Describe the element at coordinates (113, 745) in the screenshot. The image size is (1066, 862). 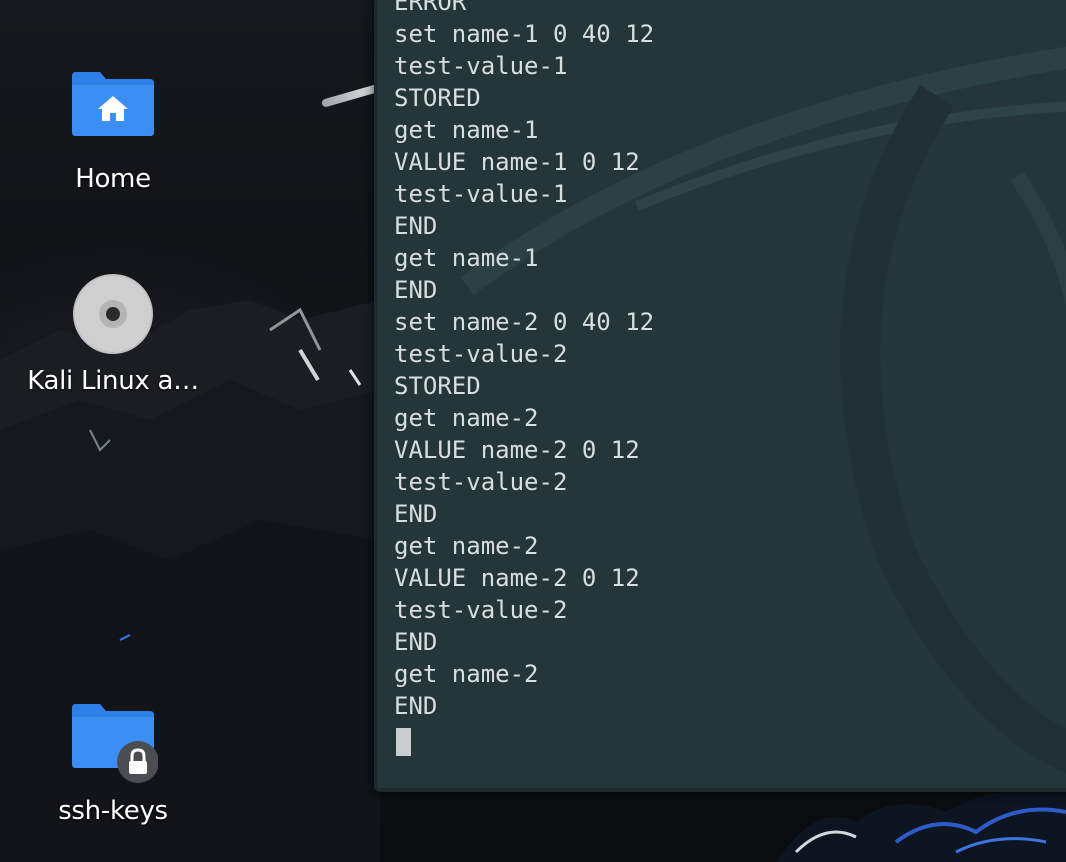
I see `locked-folder-icon` at that location.